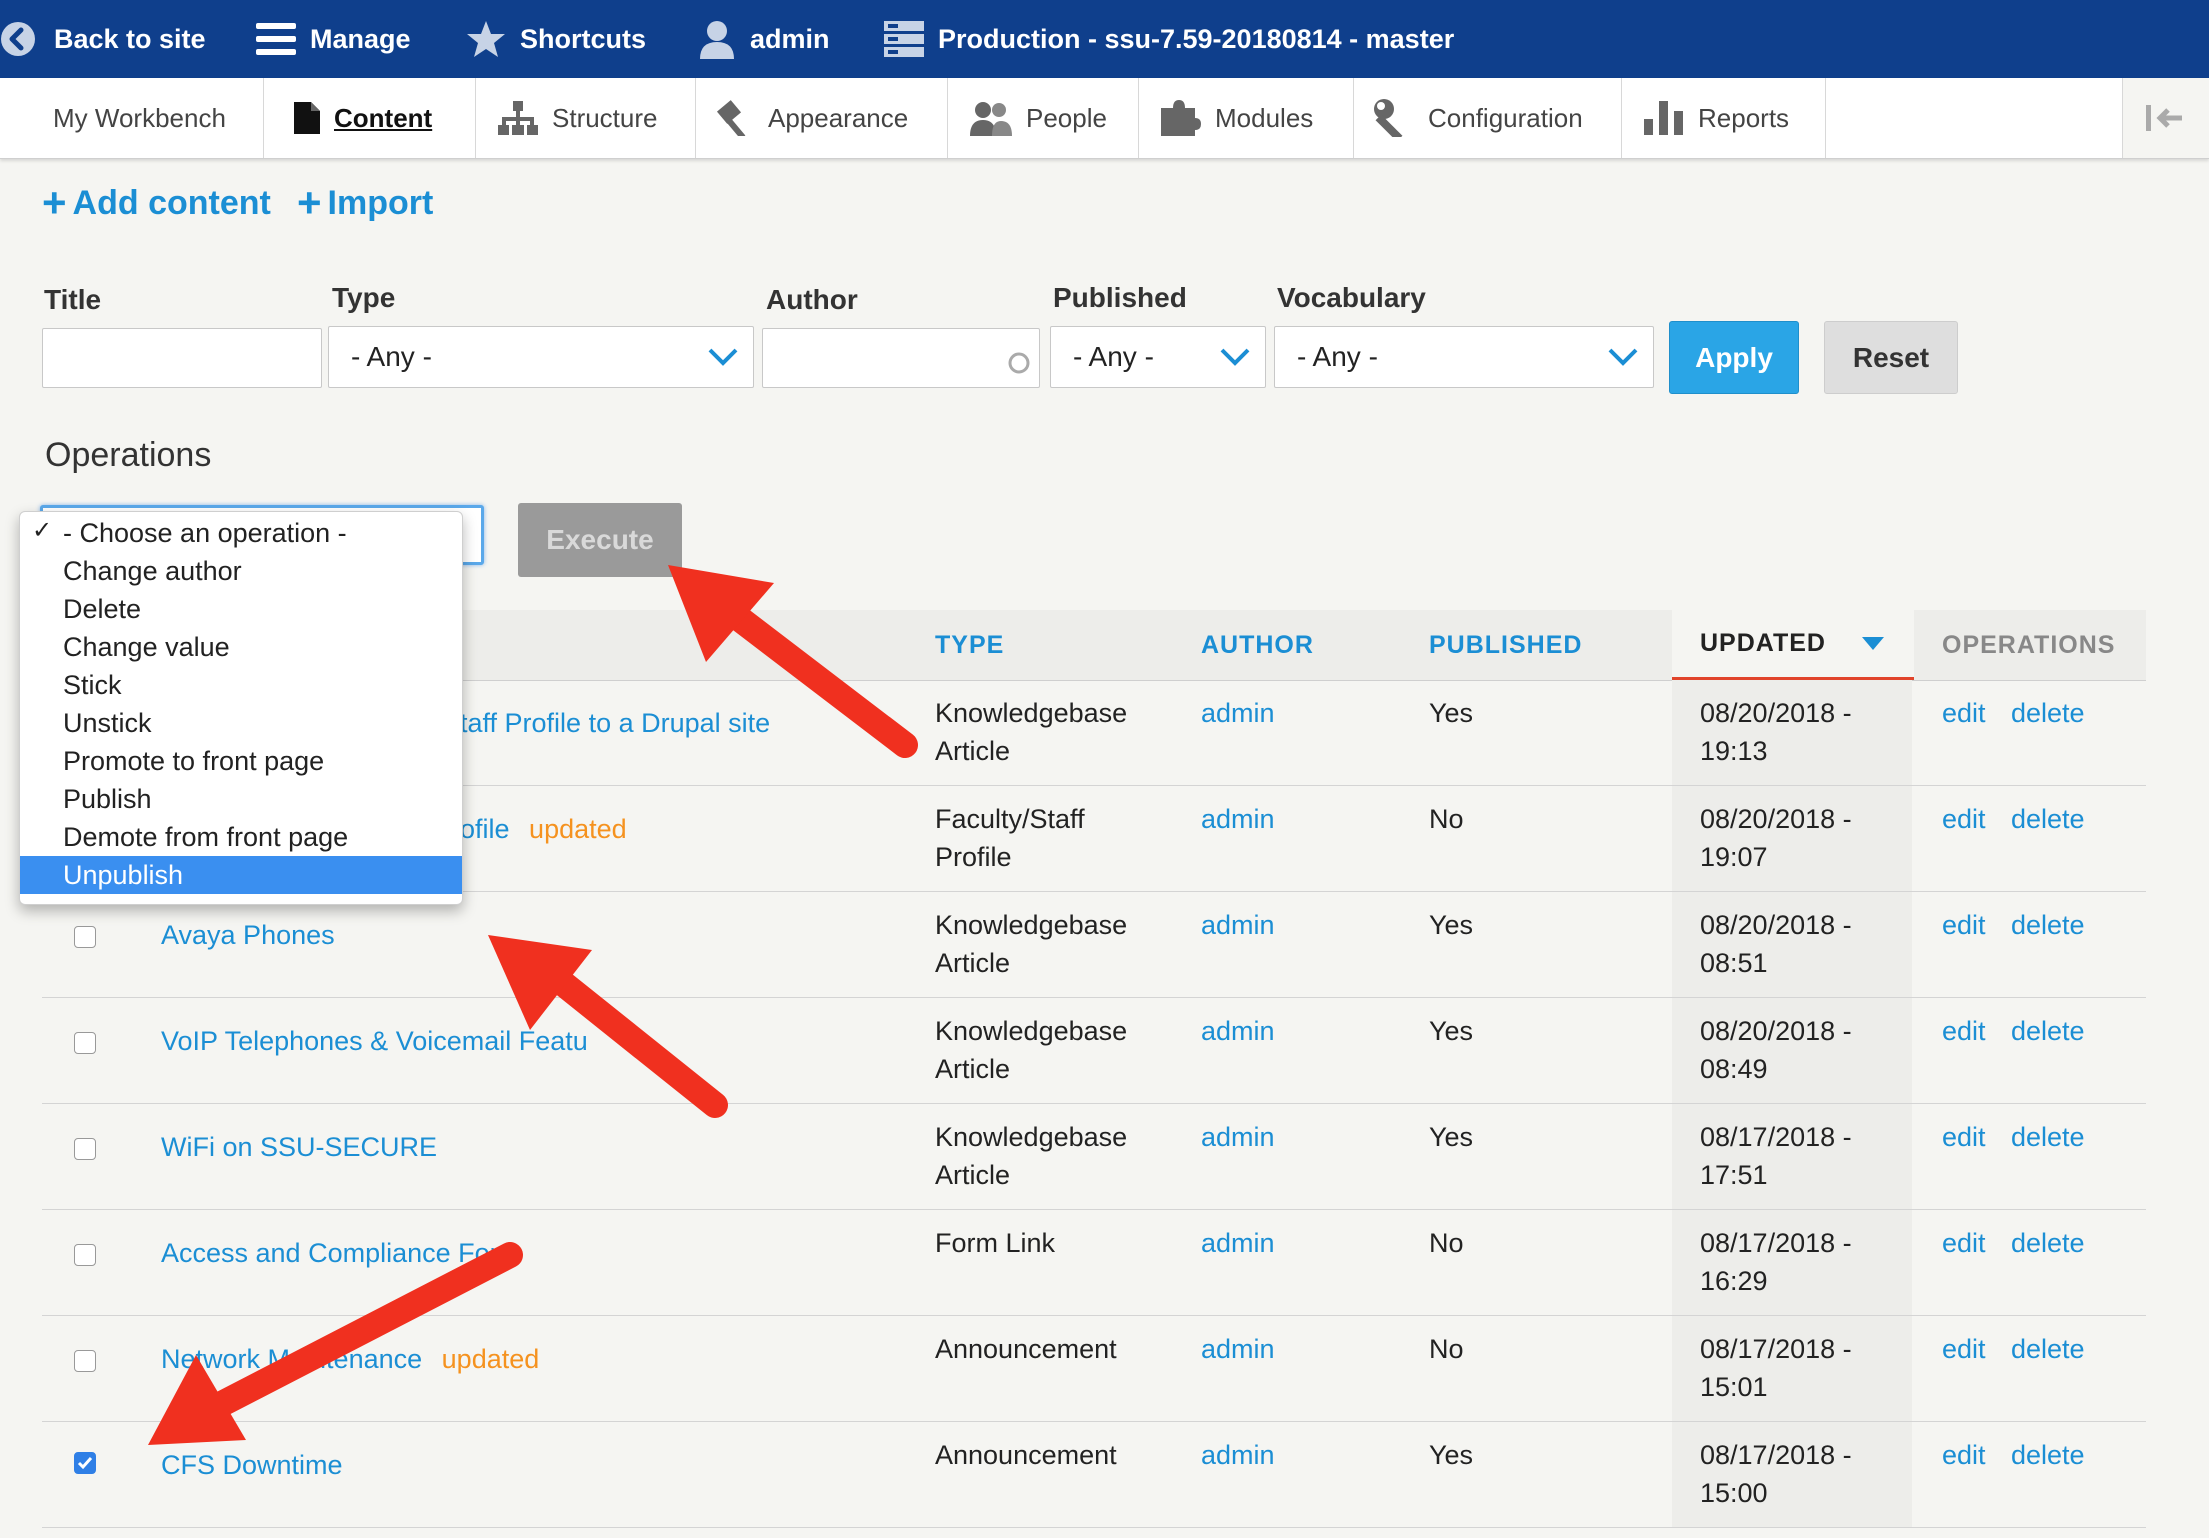  What do you see at coordinates (128, 455) in the screenshot?
I see `operations-label: Operations` at bounding box center [128, 455].